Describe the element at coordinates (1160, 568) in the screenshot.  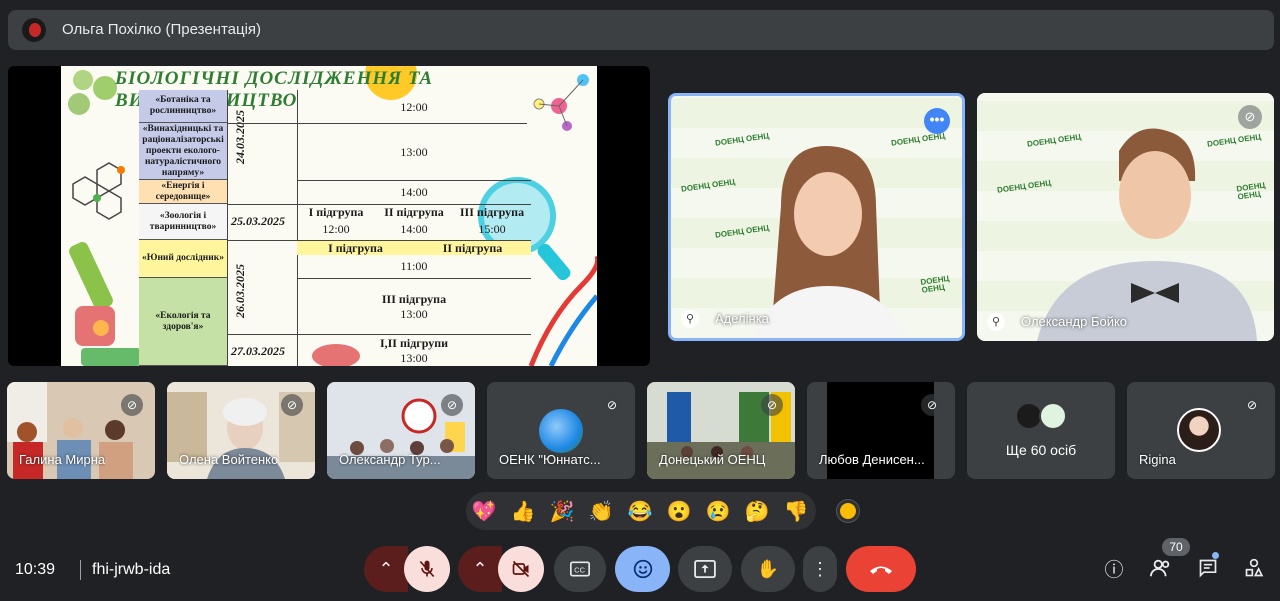
I see `people-icon` at that location.